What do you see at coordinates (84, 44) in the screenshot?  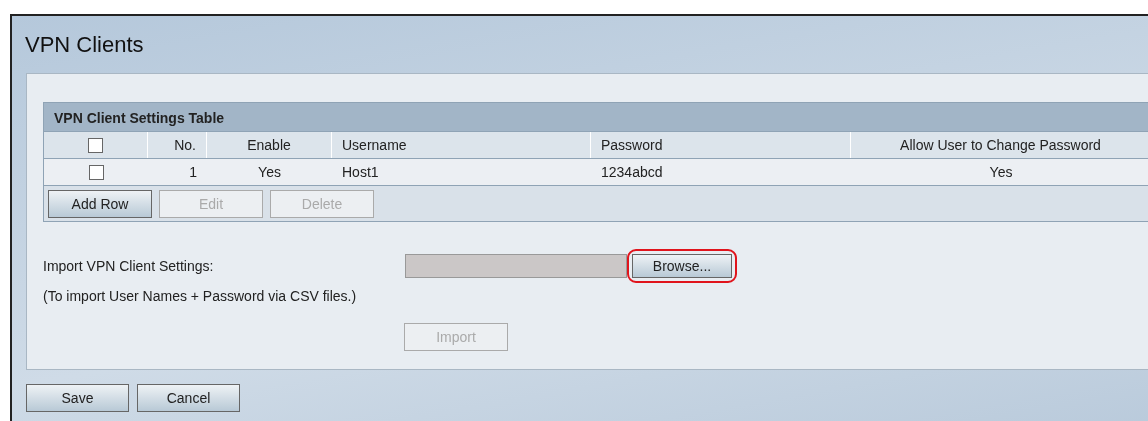 I see `page-title: VPN Clients` at bounding box center [84, 44].